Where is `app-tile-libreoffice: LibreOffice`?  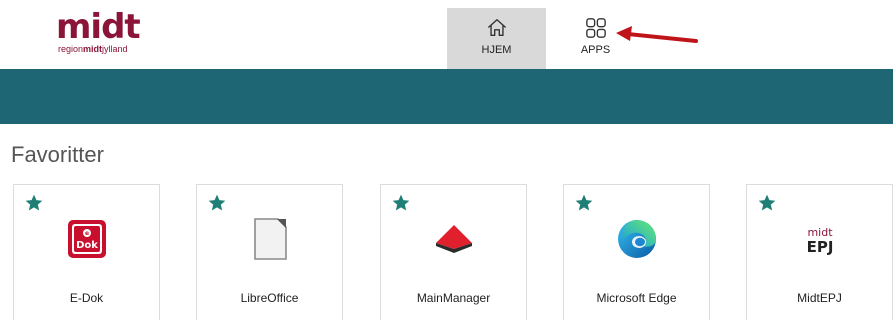
app-tile-libreoffice: LibreOffice is located at coordinates (269, 252).